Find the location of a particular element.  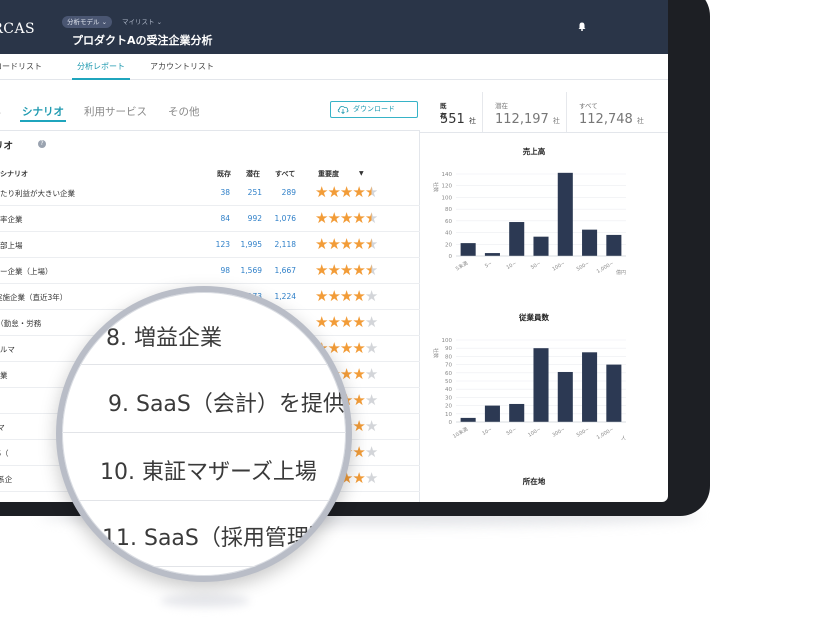

help-icon: ? is located at coordinates (42, 144).